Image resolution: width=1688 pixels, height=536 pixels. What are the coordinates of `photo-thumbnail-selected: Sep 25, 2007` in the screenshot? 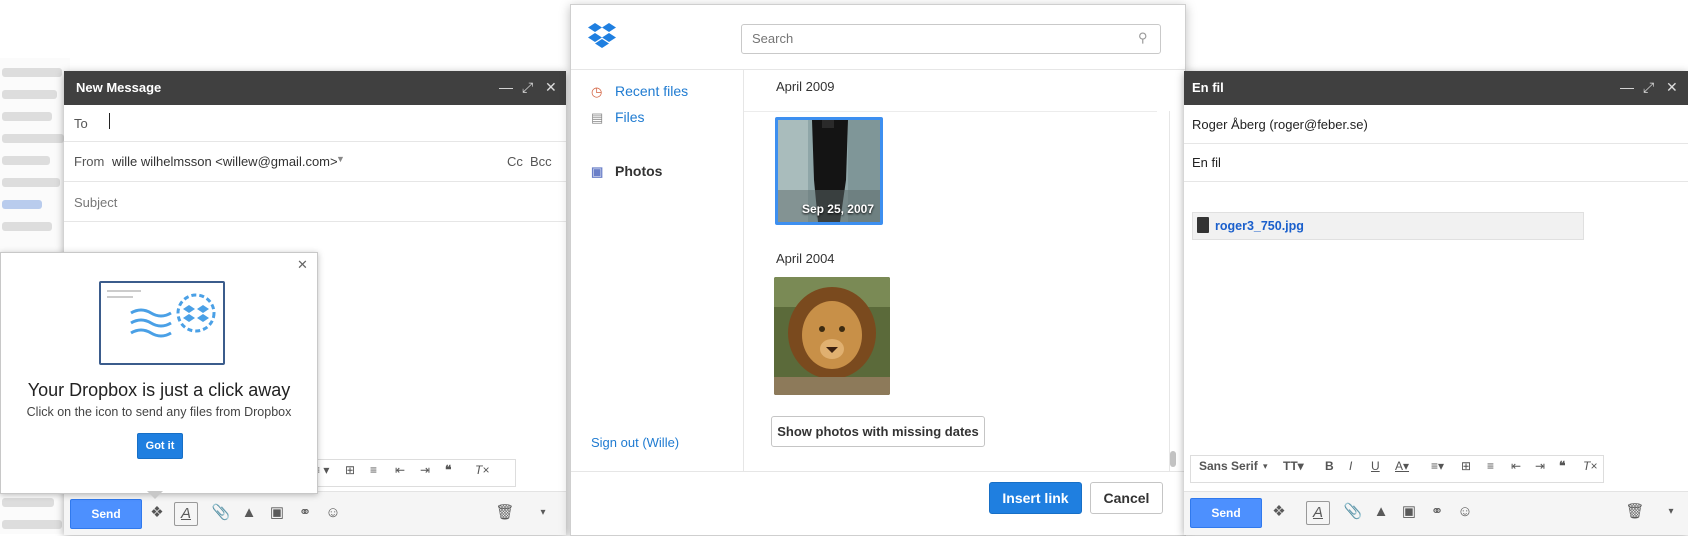 It's located at (829, 171).